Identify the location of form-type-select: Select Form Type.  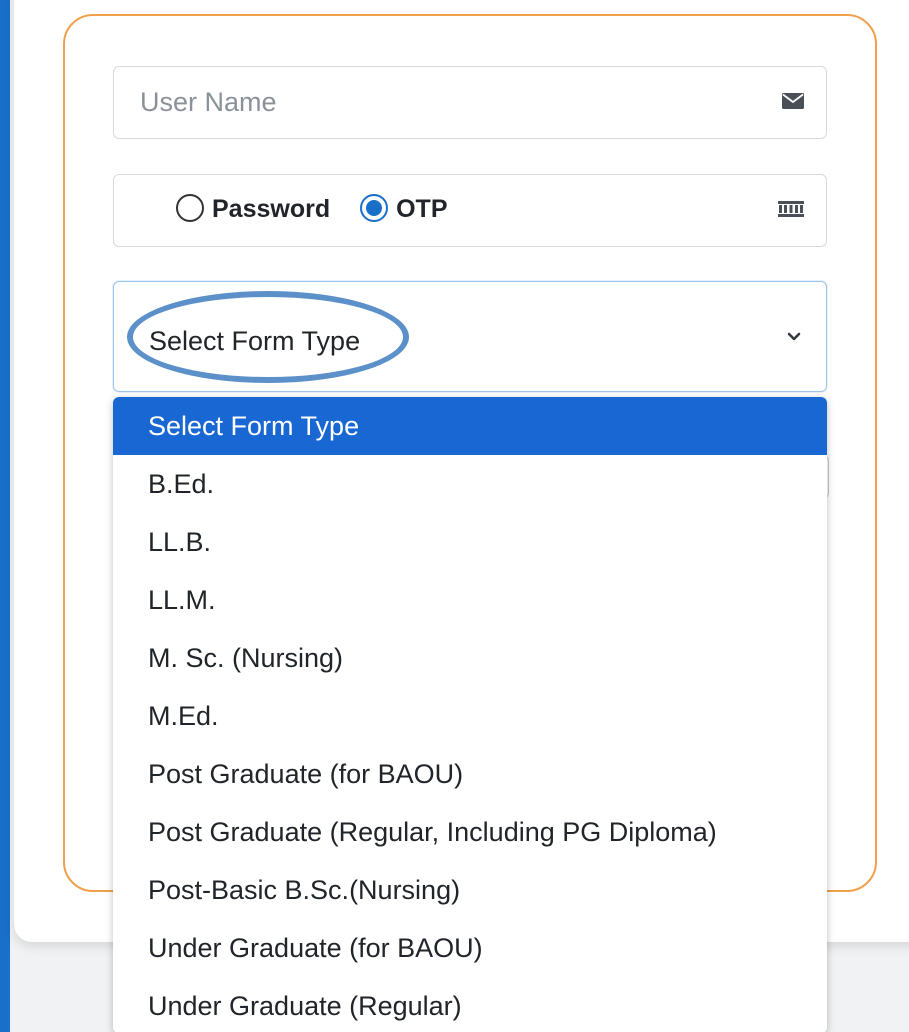
(470, 336).